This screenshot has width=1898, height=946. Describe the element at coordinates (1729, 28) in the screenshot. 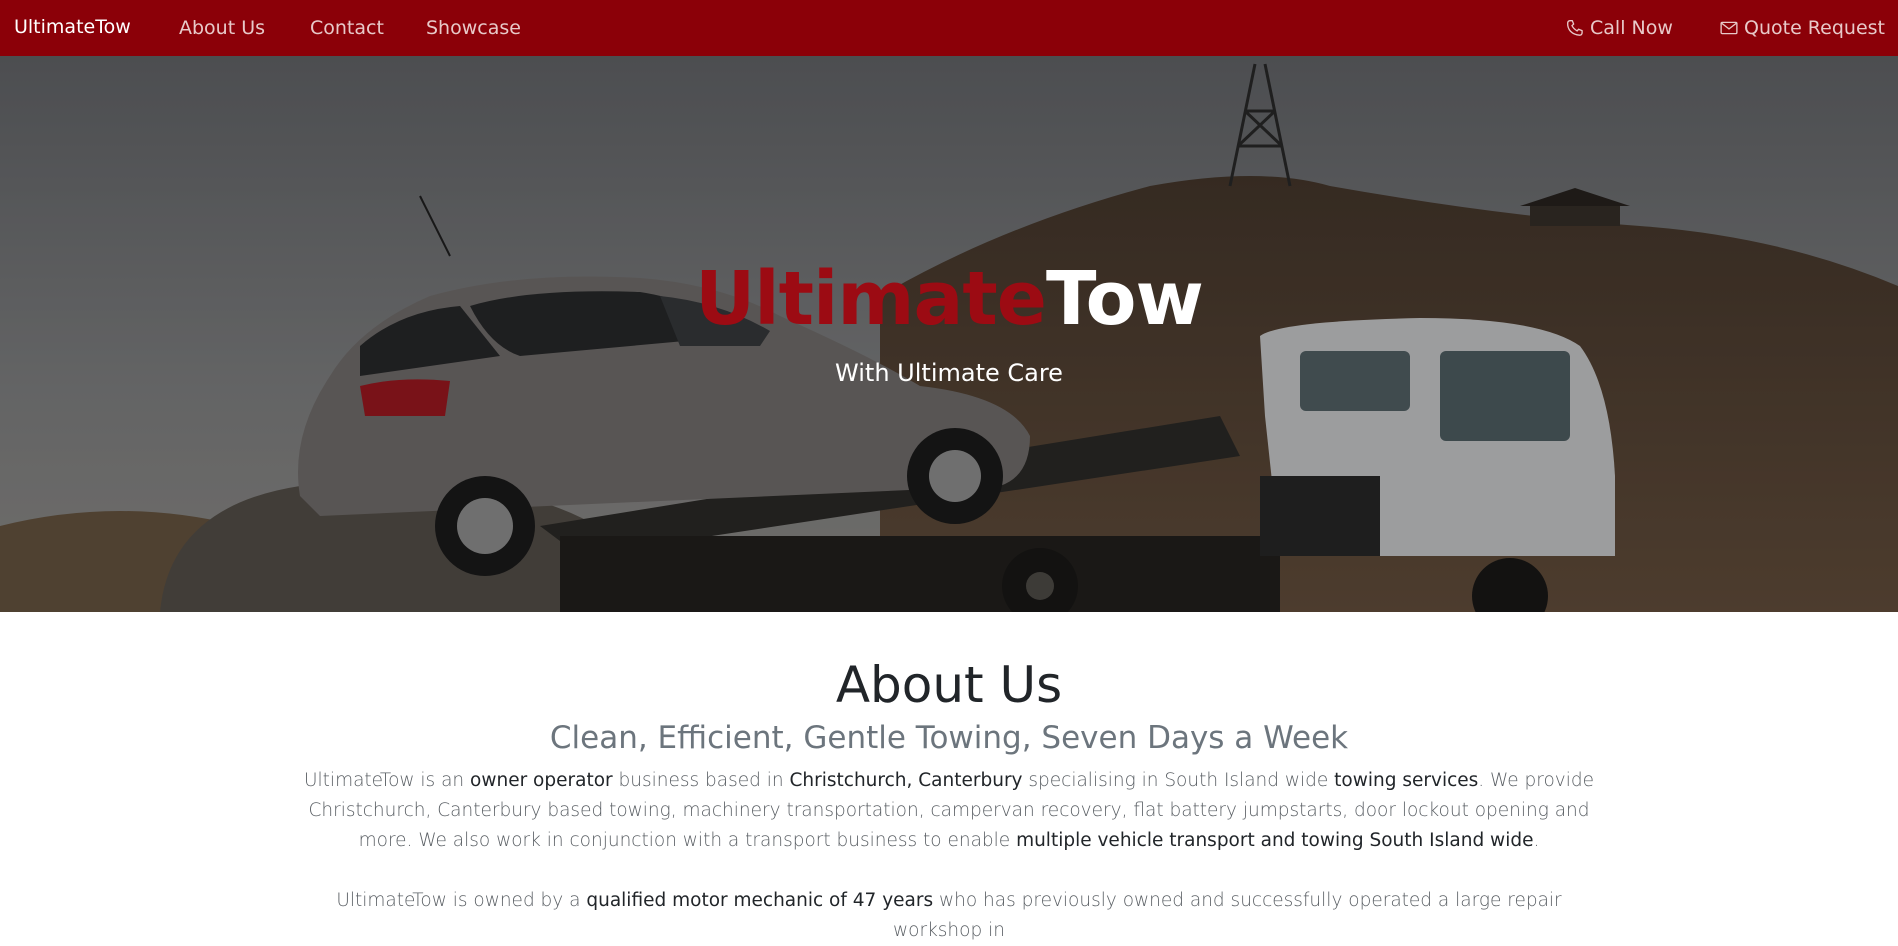

I see `envelope-icon` at that location.